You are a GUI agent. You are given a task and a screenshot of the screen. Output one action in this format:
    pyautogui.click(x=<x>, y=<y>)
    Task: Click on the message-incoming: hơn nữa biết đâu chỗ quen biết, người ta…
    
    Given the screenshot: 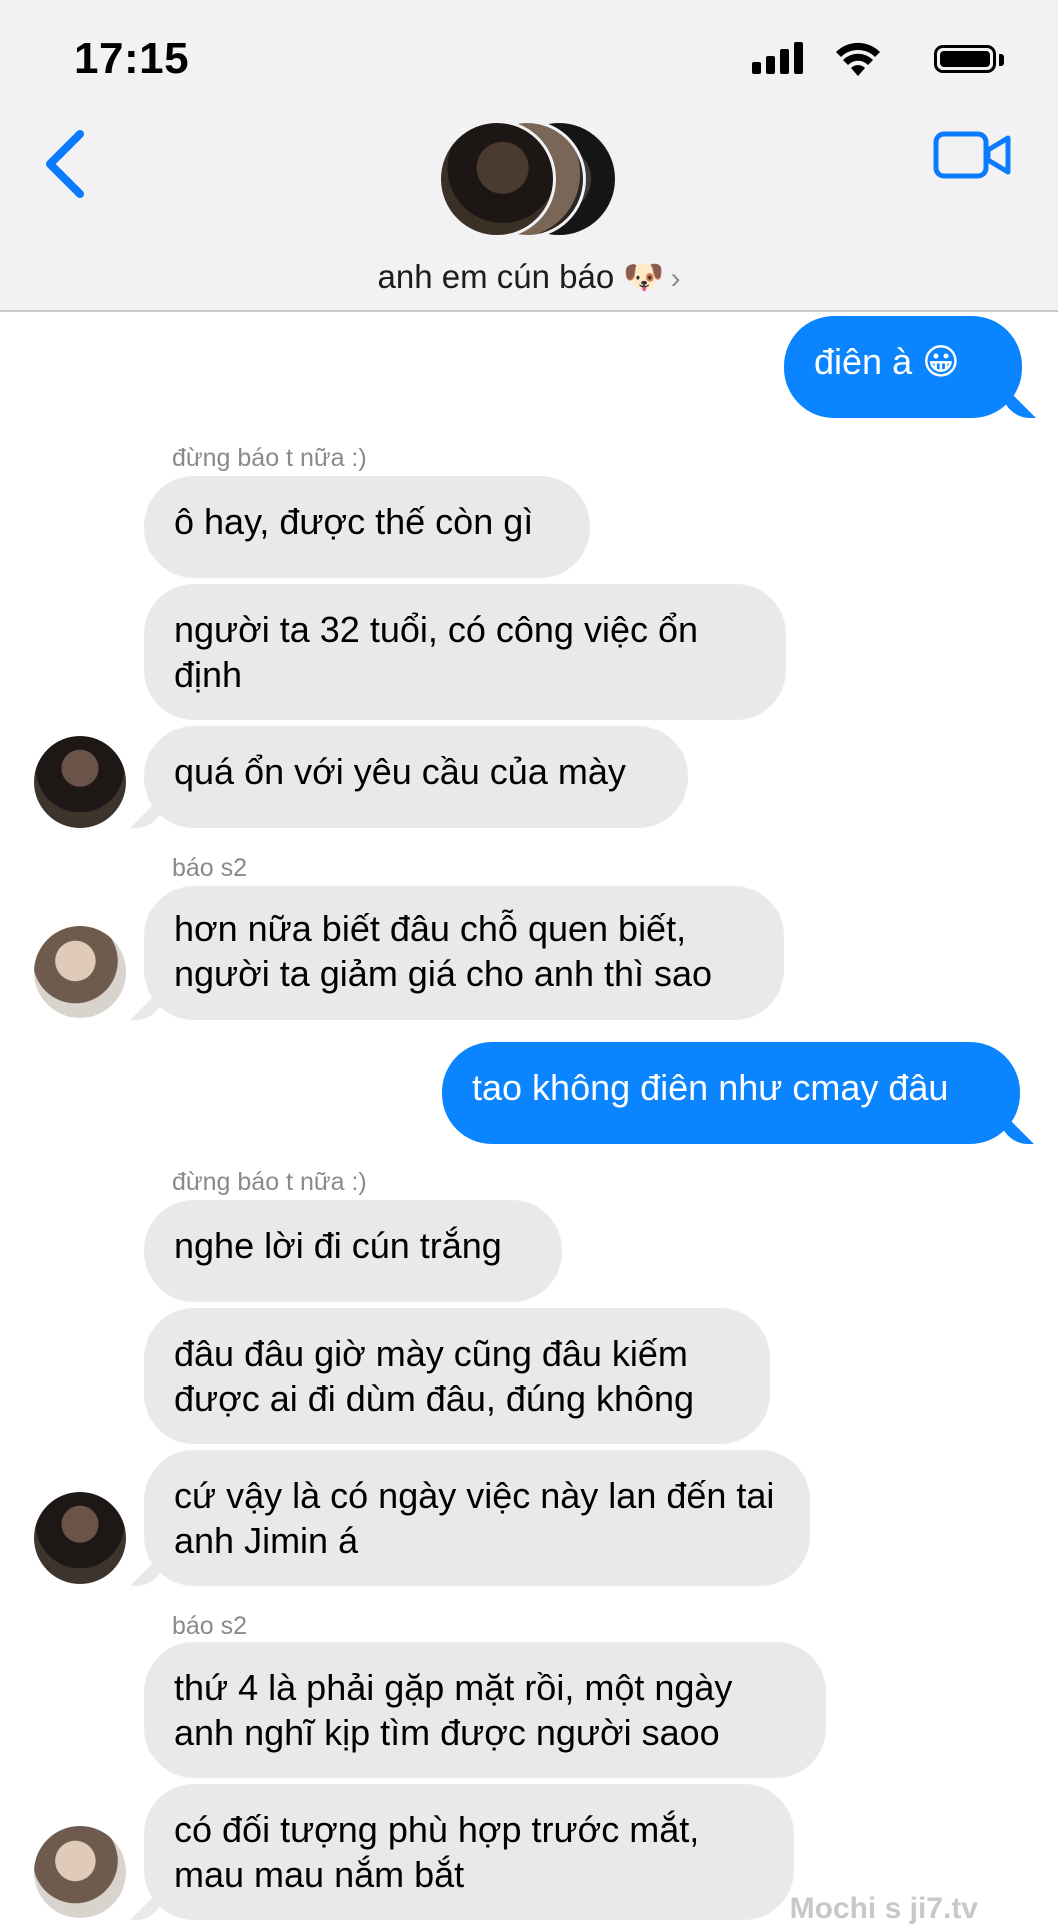 What is the action you would take?
    pyautogui.click(x=464, y=953)
    